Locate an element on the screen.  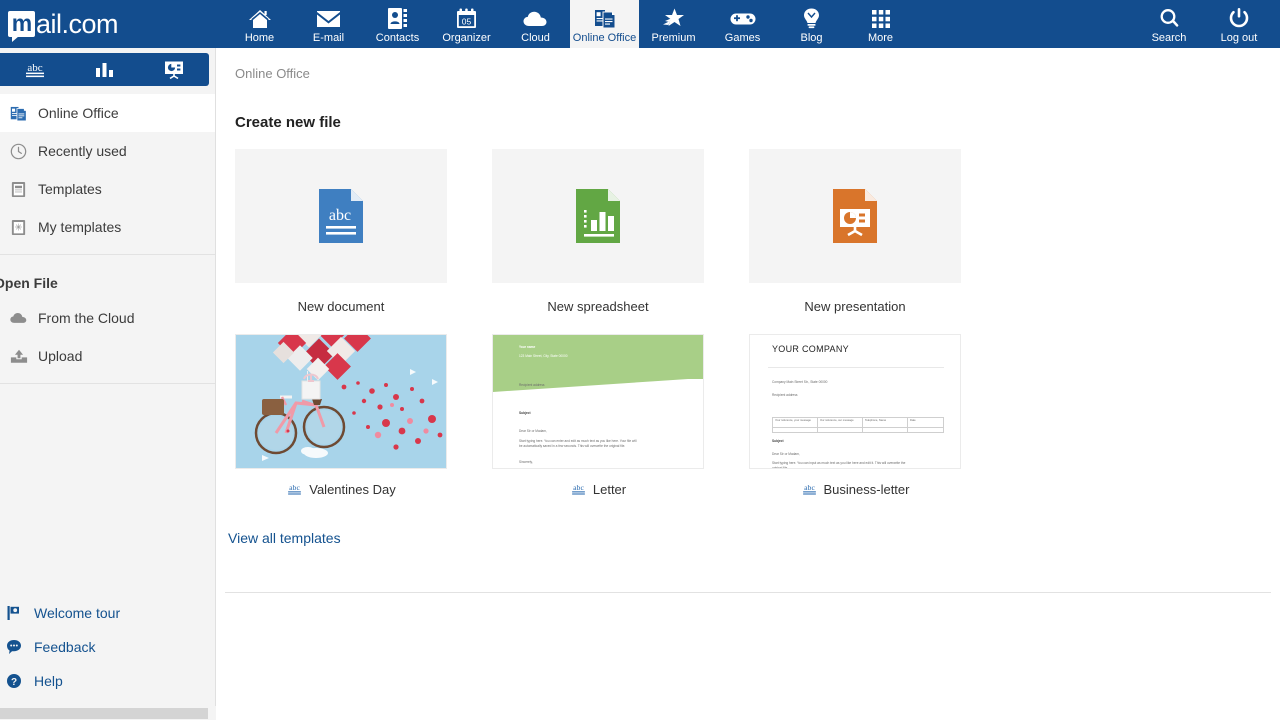
nav-label: Home is located at coordinates (259, 37).